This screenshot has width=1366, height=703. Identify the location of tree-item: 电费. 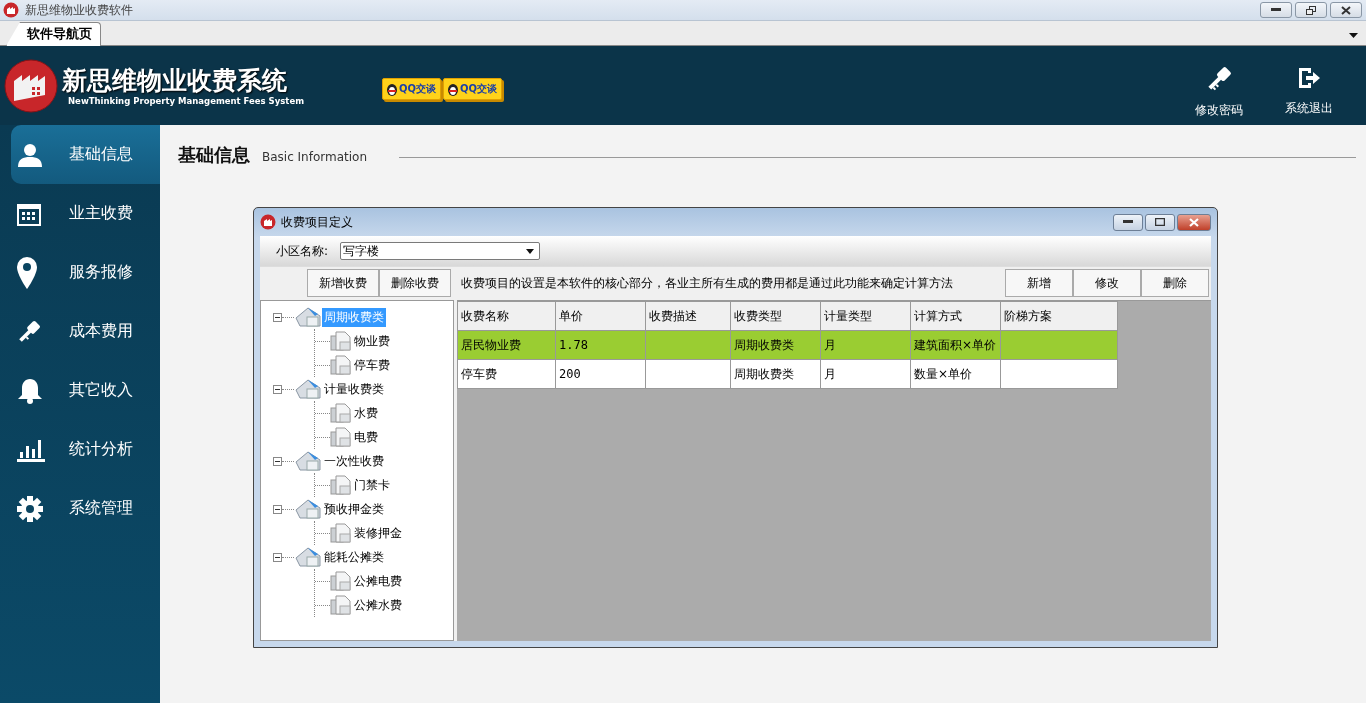
(366, 437).